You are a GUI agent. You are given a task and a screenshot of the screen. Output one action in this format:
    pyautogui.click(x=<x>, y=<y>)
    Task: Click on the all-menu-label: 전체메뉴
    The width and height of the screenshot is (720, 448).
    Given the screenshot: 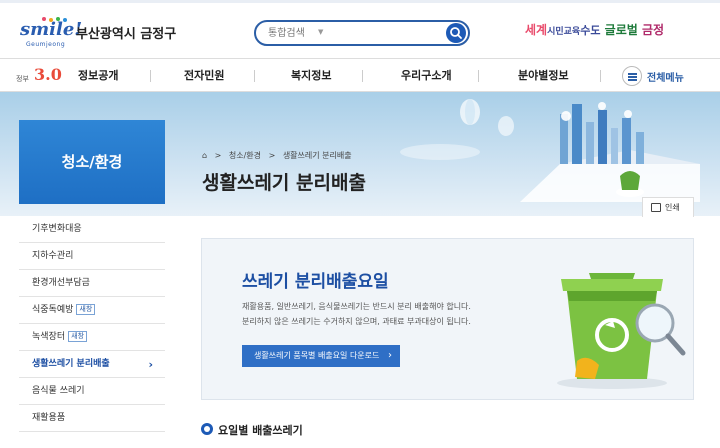 What is the action you would take?
    pyautogui.click(x=665, y=78)
    